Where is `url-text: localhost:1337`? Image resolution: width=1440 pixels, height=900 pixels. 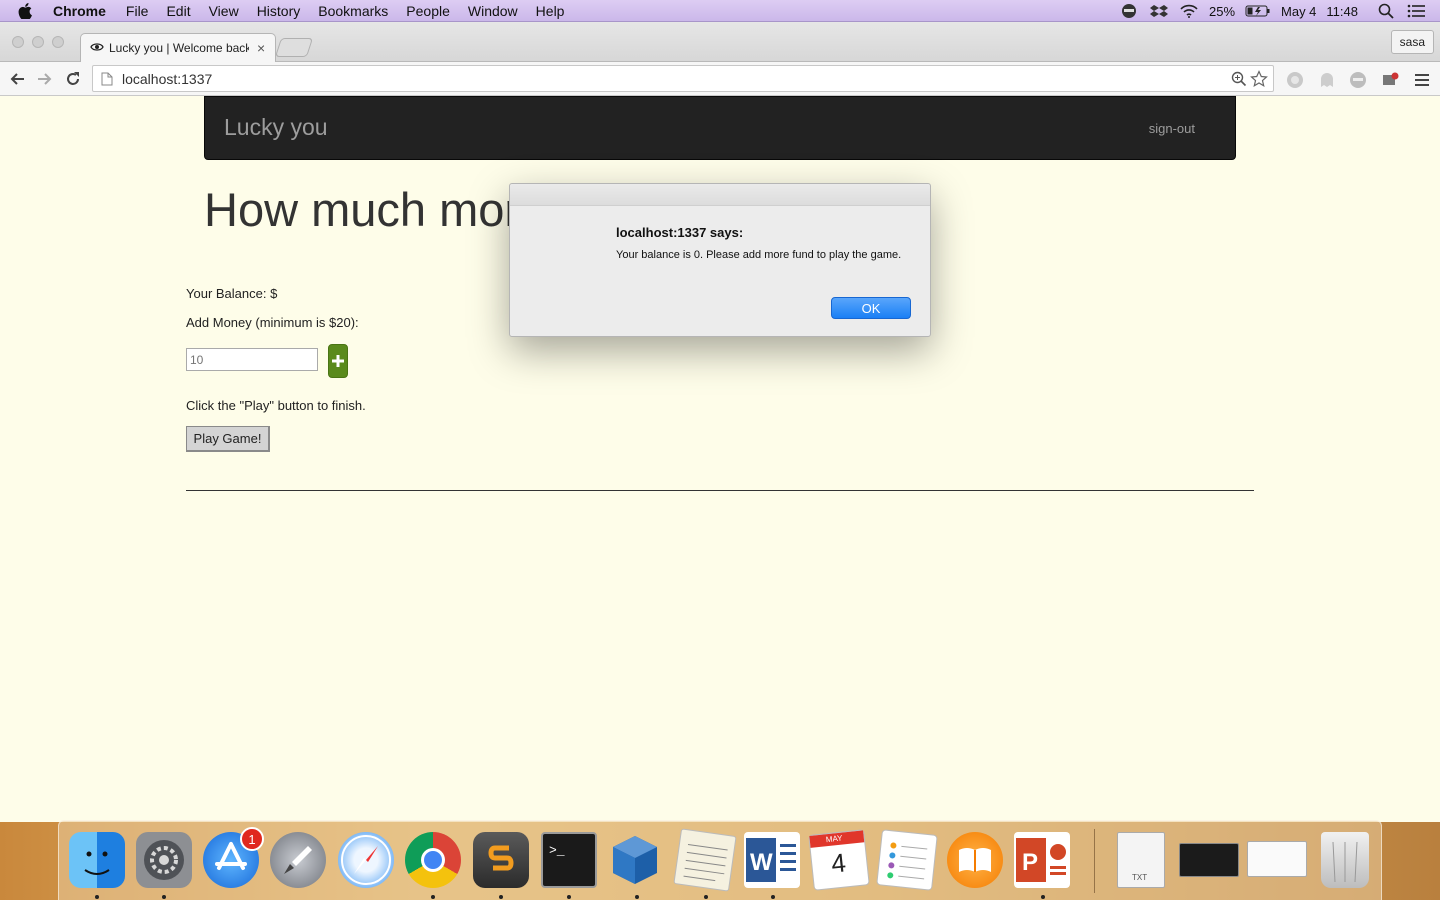
url-text: localhost:1337 is located at coordinates (167, 78).